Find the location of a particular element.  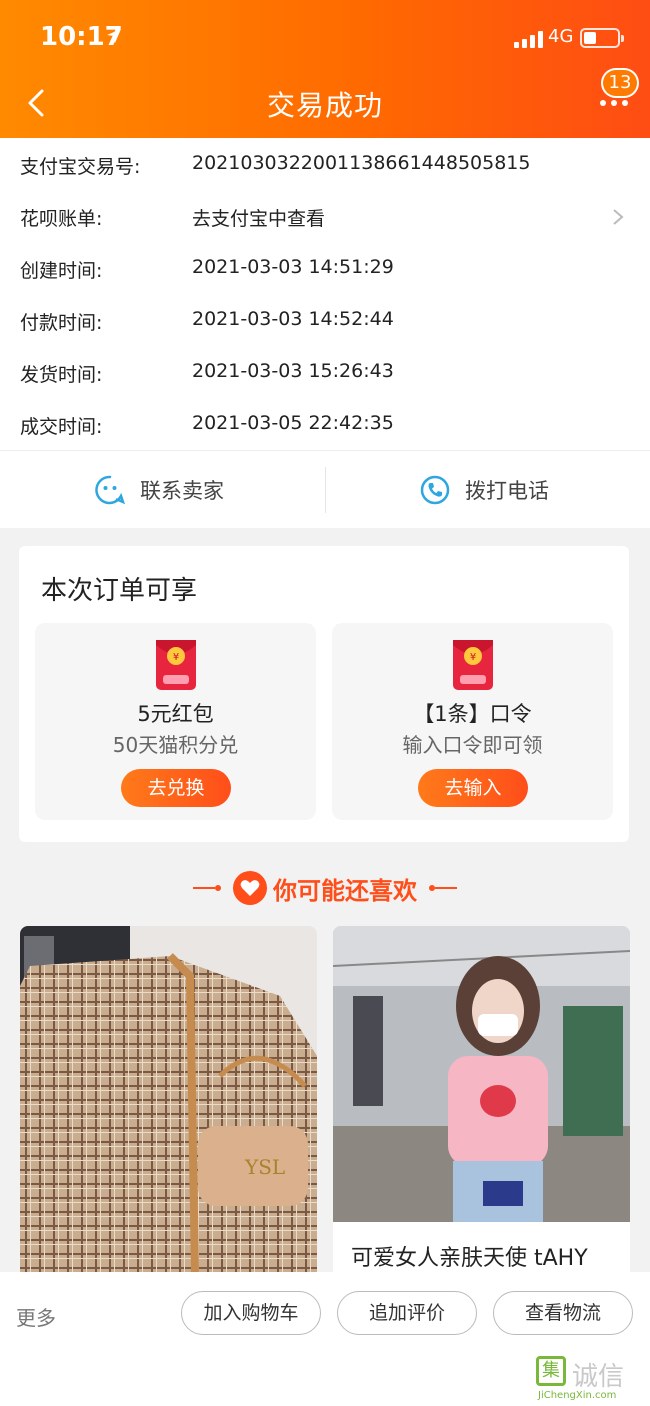

chat-face-icon is located at coordinates (110, 490).